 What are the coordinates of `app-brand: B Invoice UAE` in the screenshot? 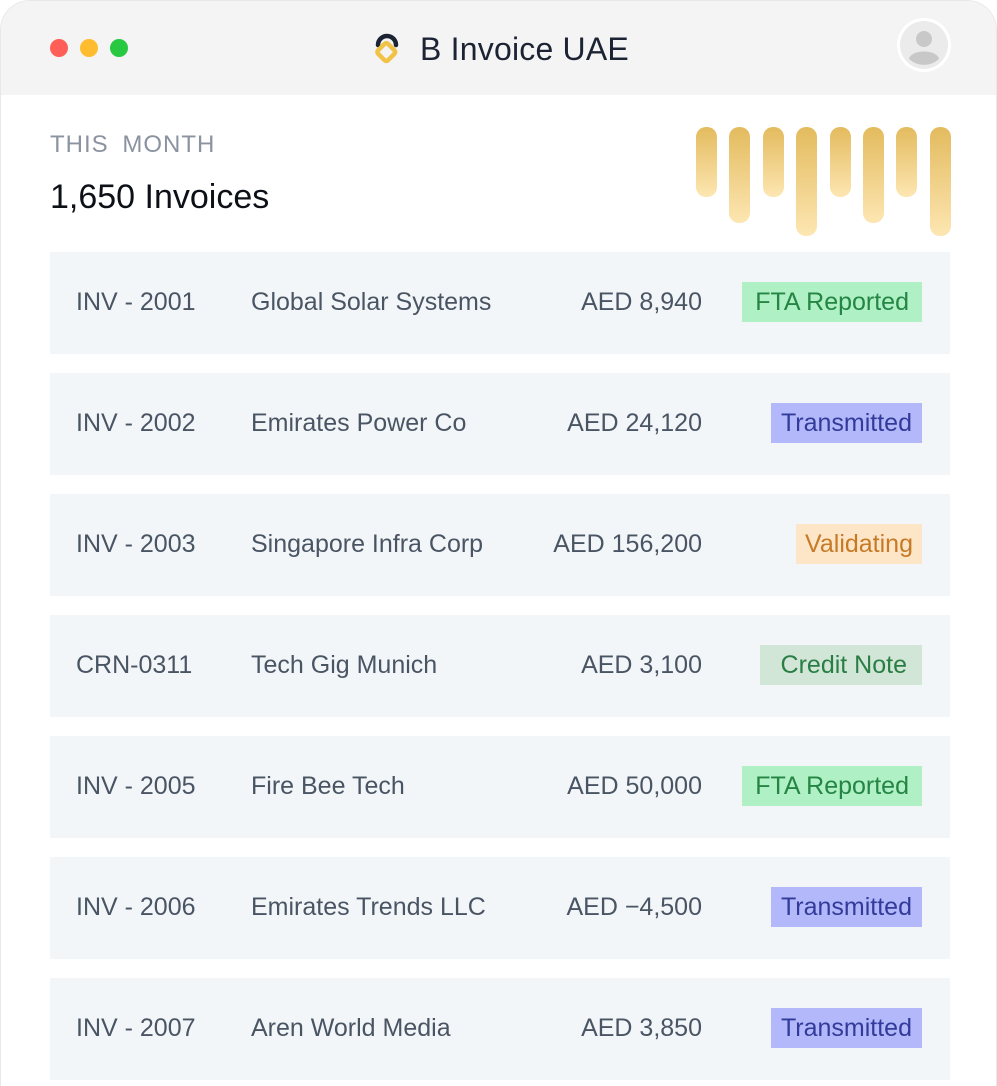 It's located at (498, 49).